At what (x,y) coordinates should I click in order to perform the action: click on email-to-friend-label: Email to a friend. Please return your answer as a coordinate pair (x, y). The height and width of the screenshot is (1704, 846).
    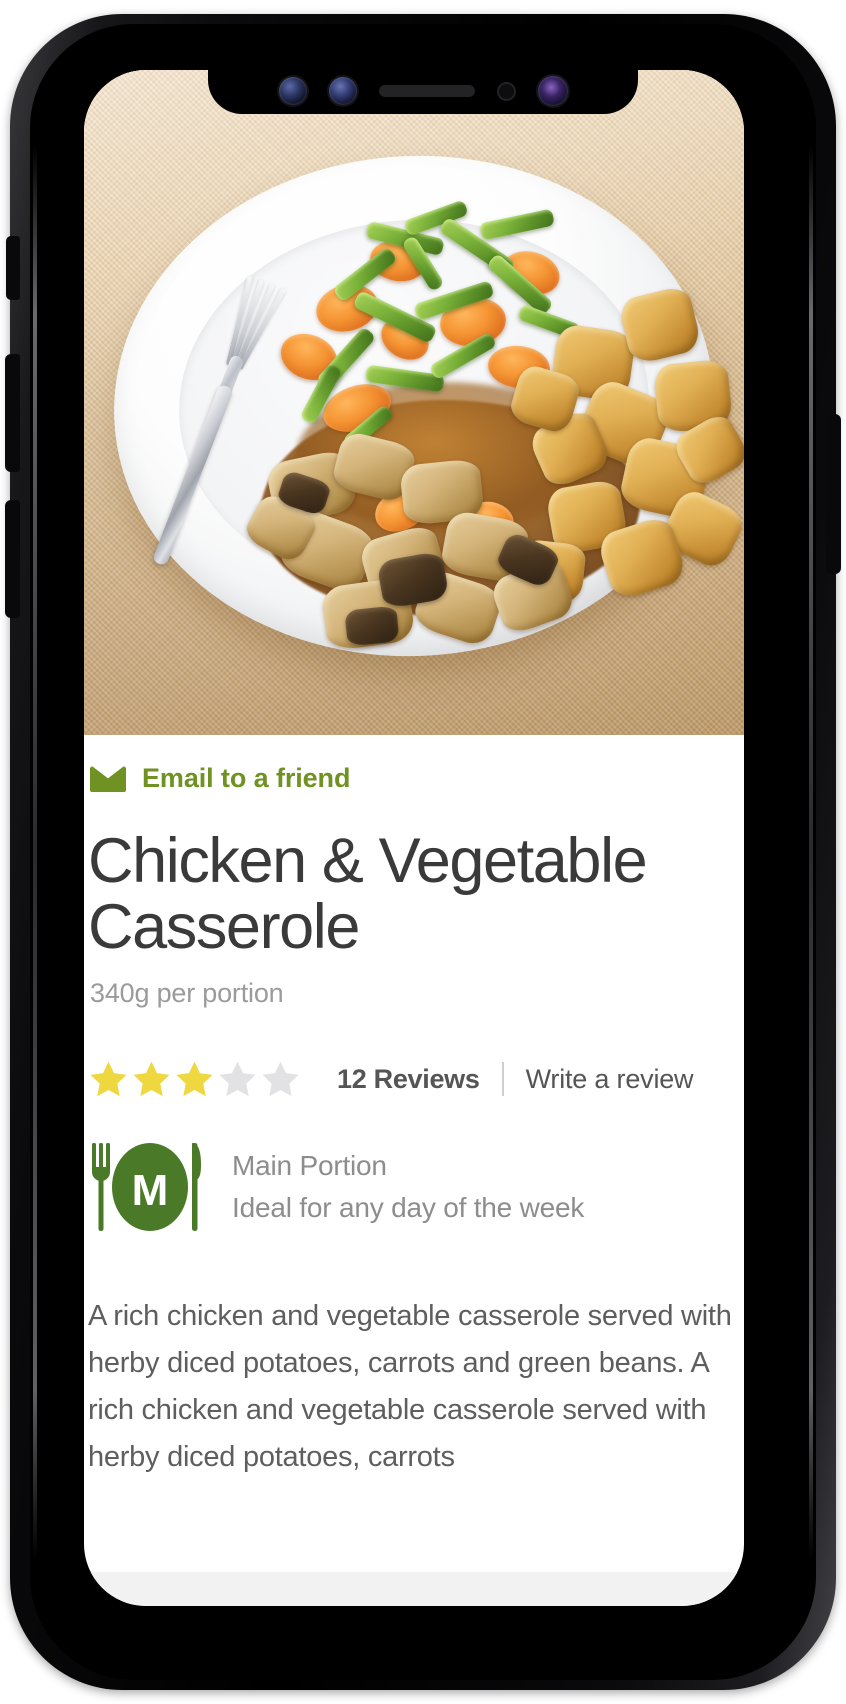
    Looking at the image, I should click on (246, 778).